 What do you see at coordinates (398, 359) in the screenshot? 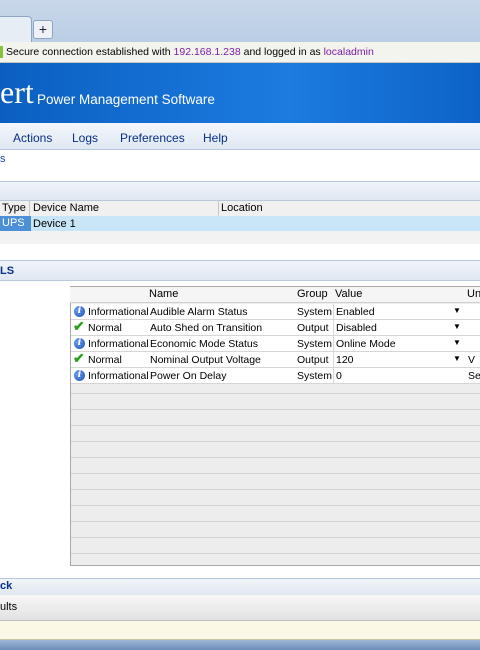
I see `value-dropdown: 120 ▼` at bounding box center [398, 359].